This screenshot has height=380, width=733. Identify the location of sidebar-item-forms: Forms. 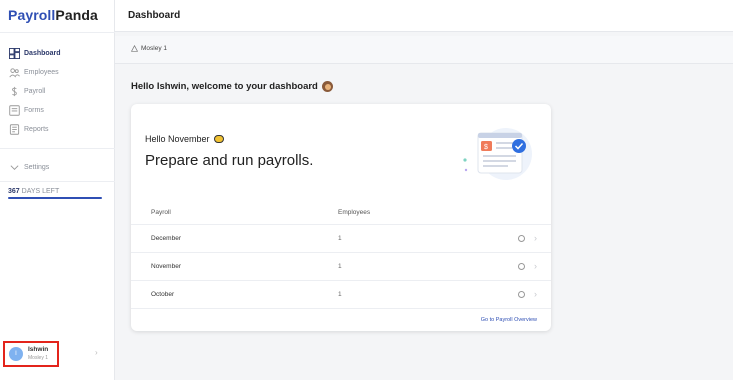
(58, 110).